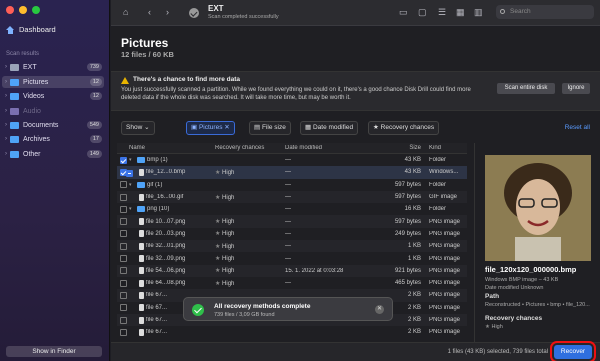  What do you see at coordinates (167, 12) in the screenshot?
I see `forward-icon: ›` at bounding box center [167, 12].